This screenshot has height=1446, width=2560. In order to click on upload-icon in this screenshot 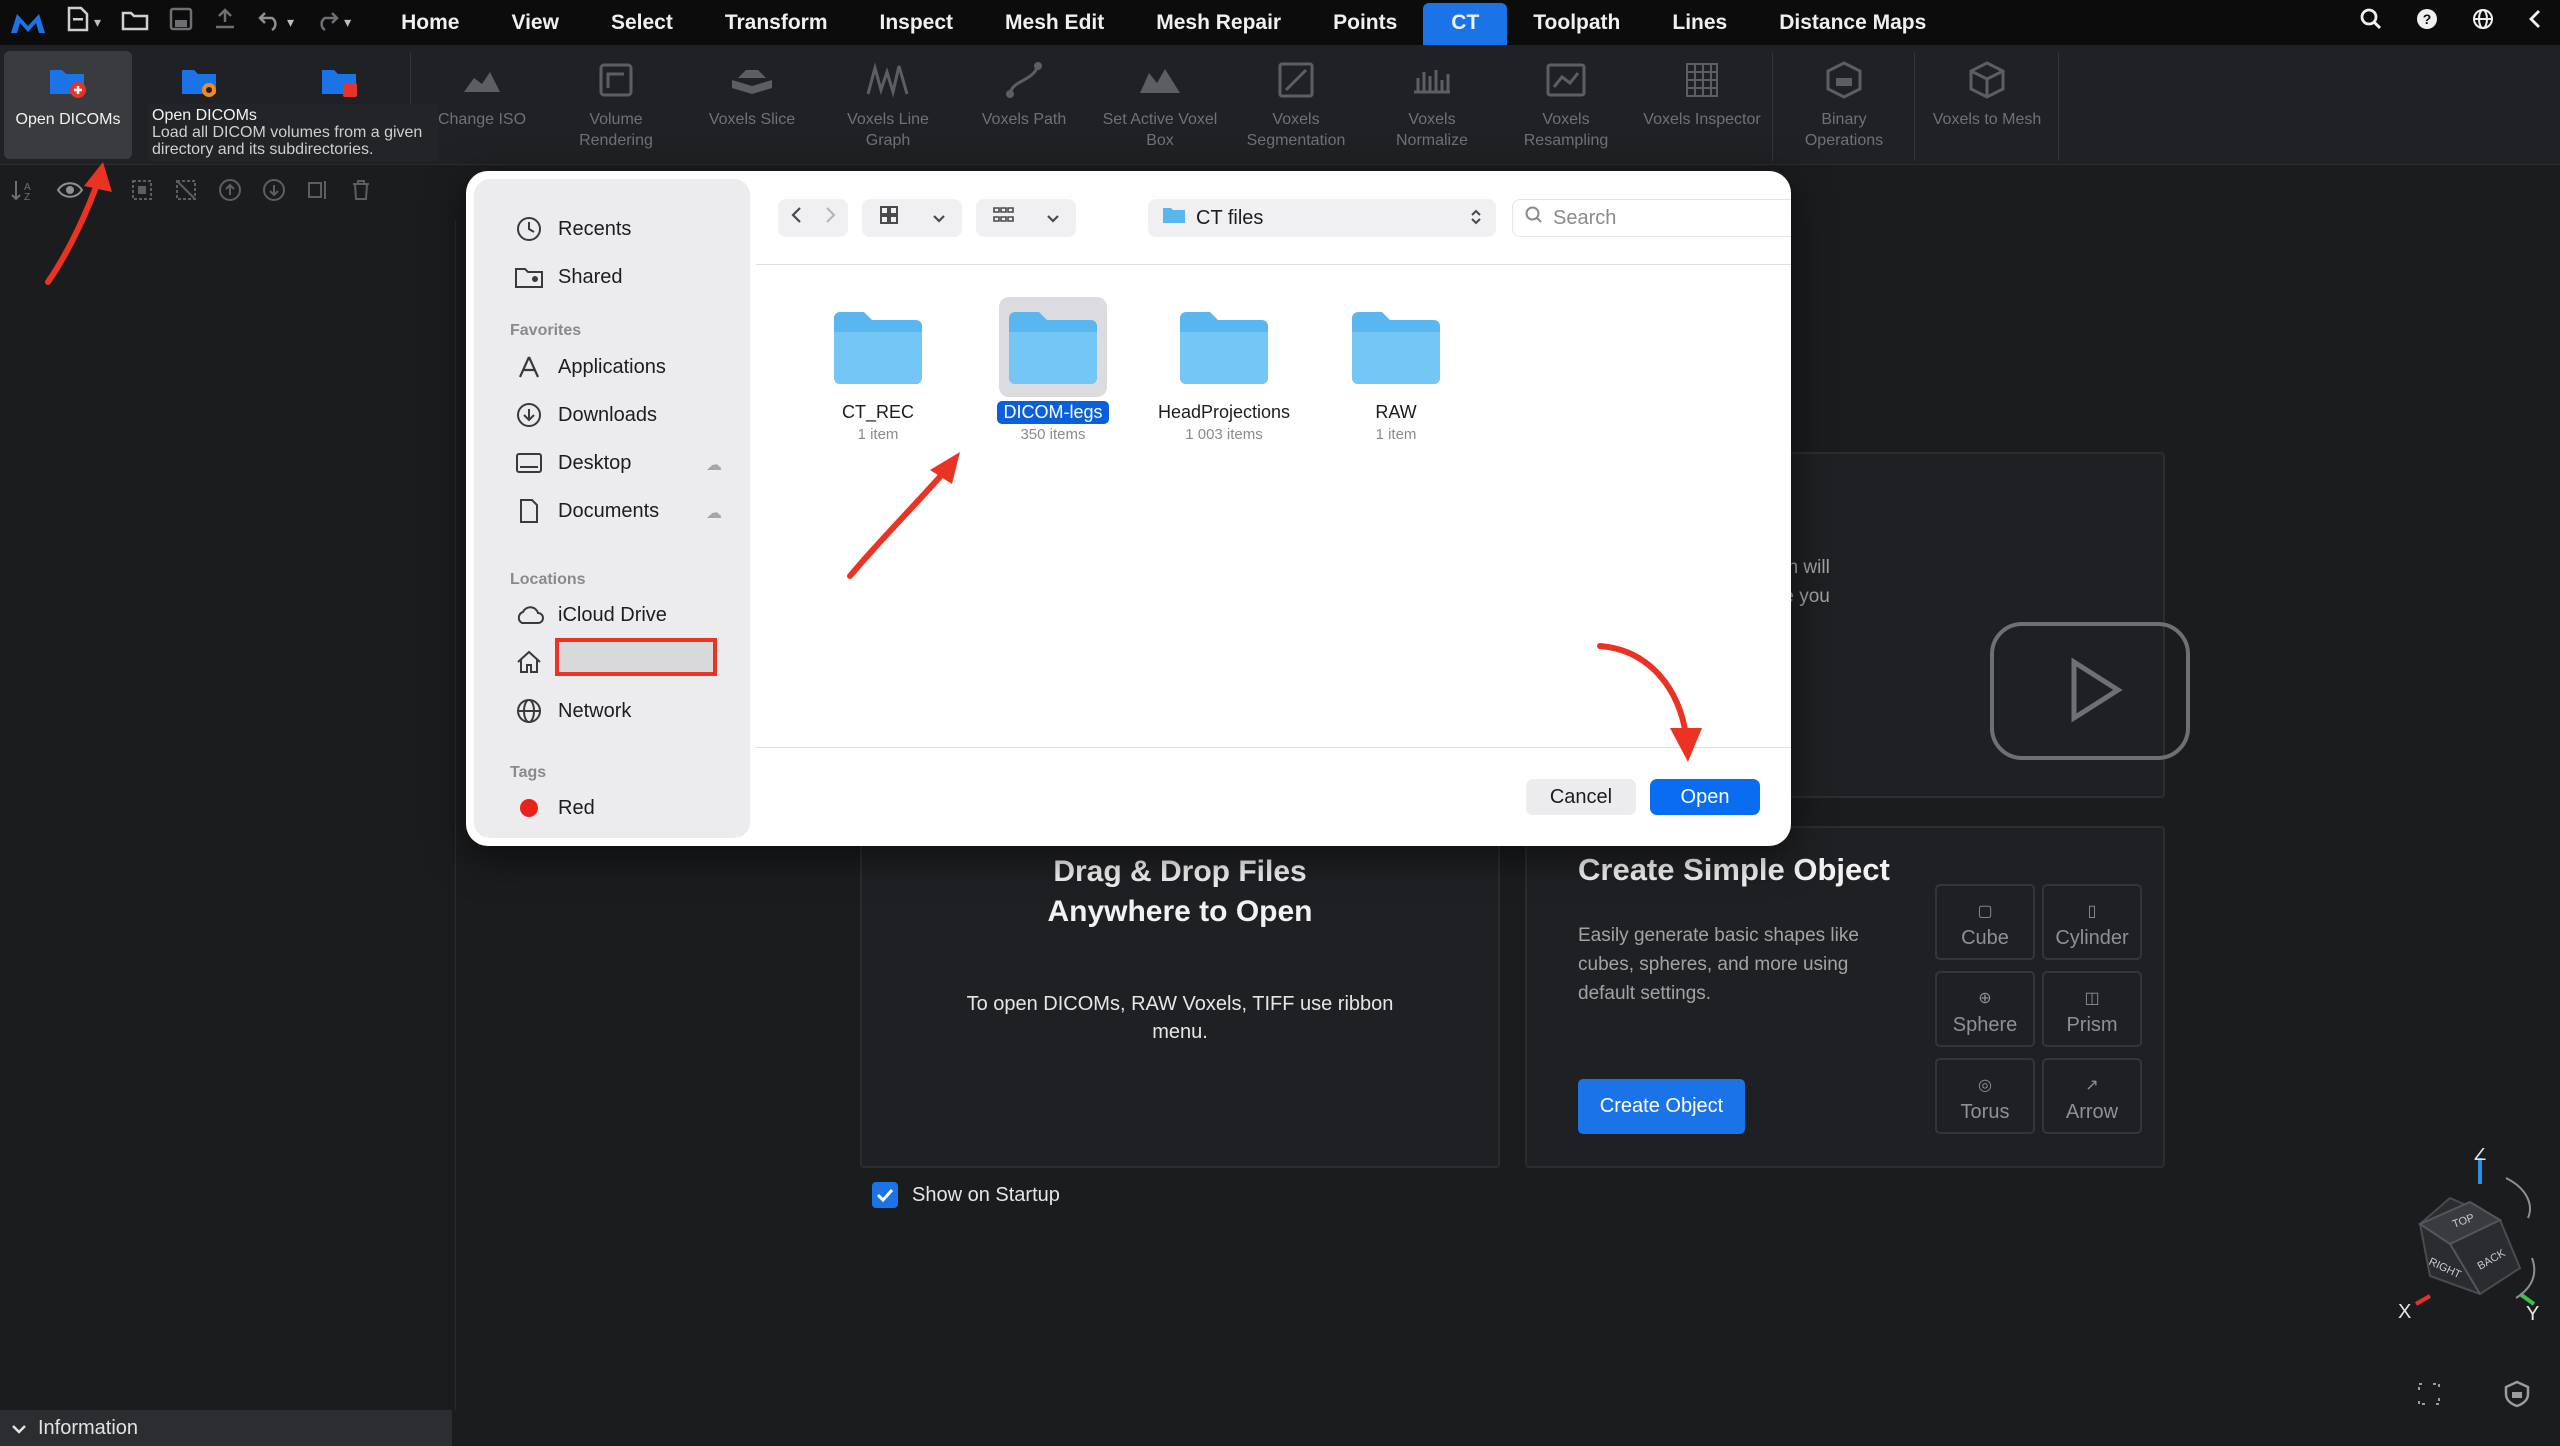, I will do `click(225, 22)`.